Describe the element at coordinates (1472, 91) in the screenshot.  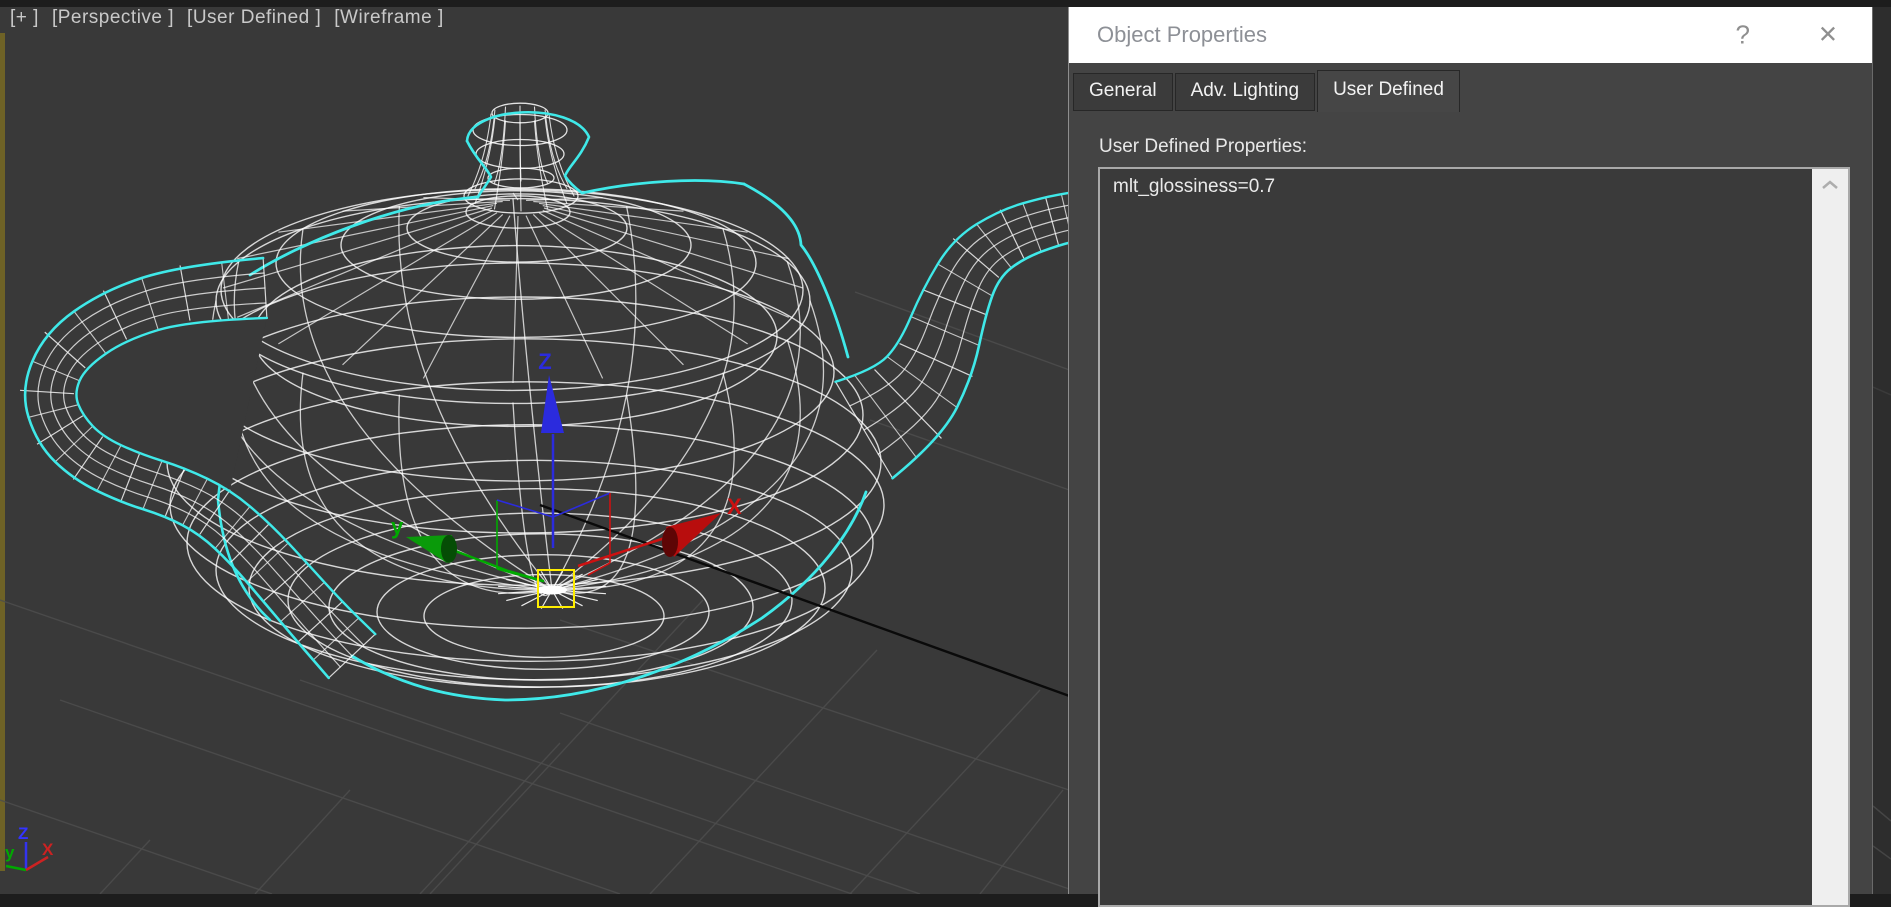
I see `dialog-tabbar: General Adv. Lighting User Defined` at that location.